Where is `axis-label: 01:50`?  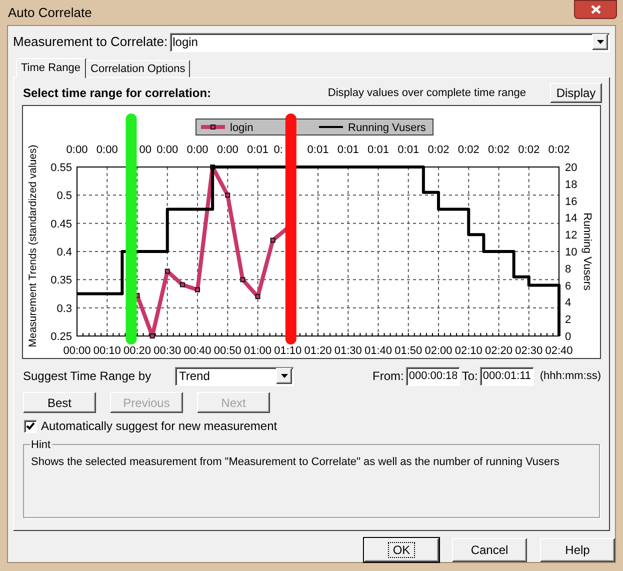 axis-label: 01:50 is located at coordinates (408, 351).